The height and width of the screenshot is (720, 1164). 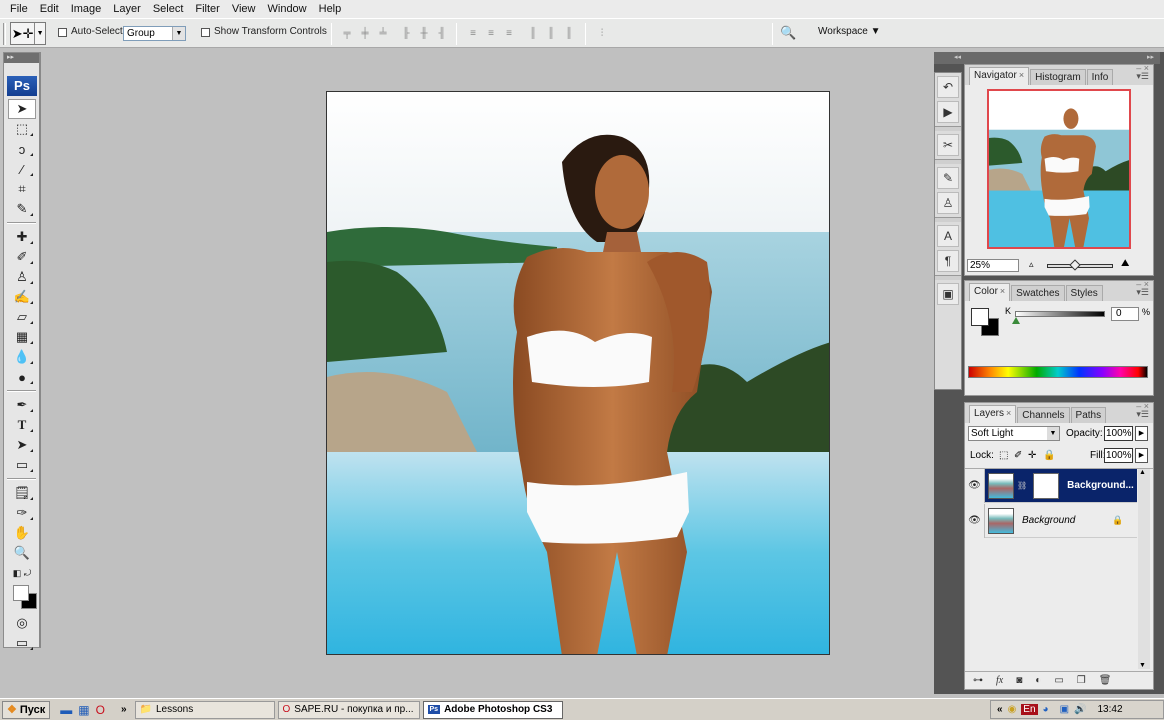 I want to click on network-icon: ▣, so click(x=1064, y=709).